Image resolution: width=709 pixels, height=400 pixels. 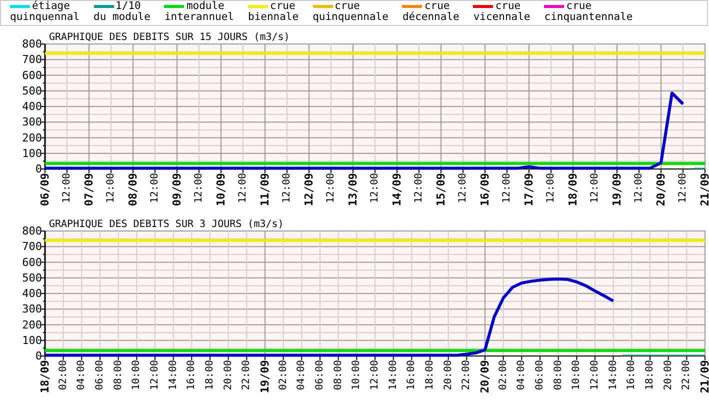 I want to click on legend-label: quinquennale, so click(x=350, y=17).